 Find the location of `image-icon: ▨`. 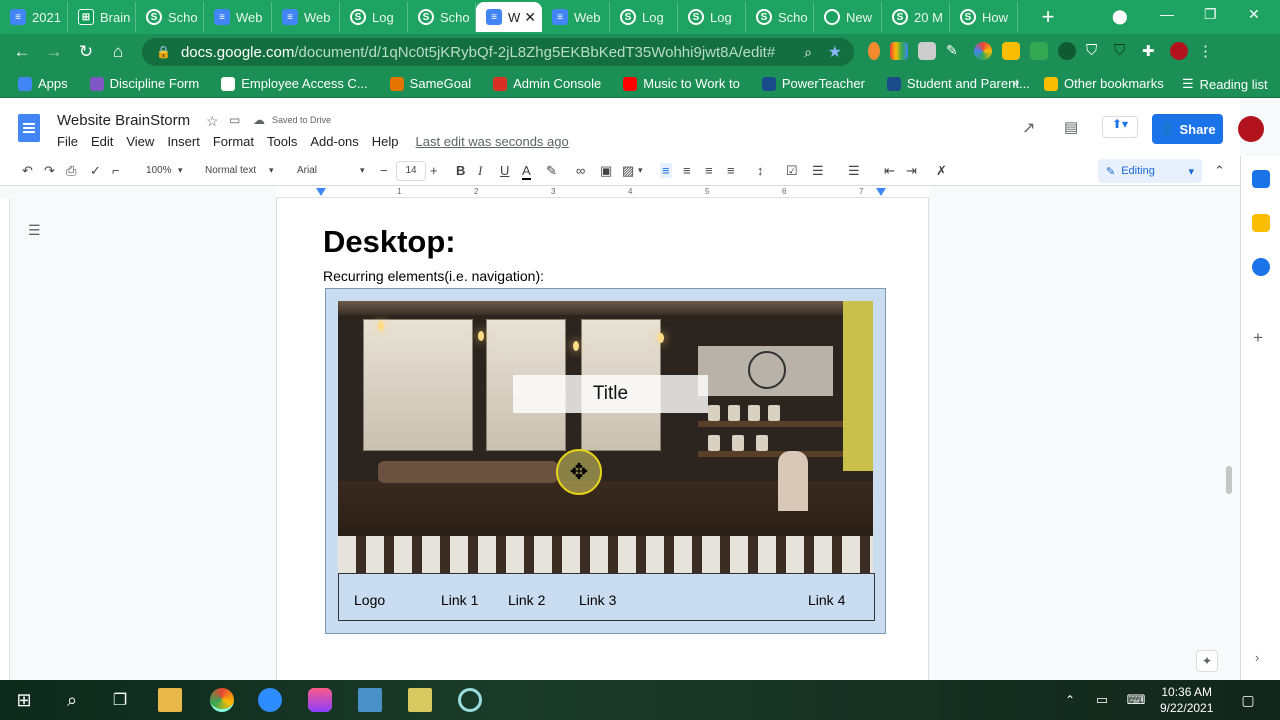

image-icon: ▨ is located at coordinates (628, 171).